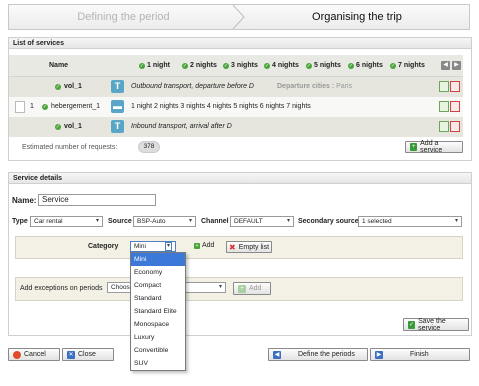 The image size is (479, 386). Describe the element at coordinates (158, 272) in the screenshot. I see `category-option-economy: Economy` at that location.